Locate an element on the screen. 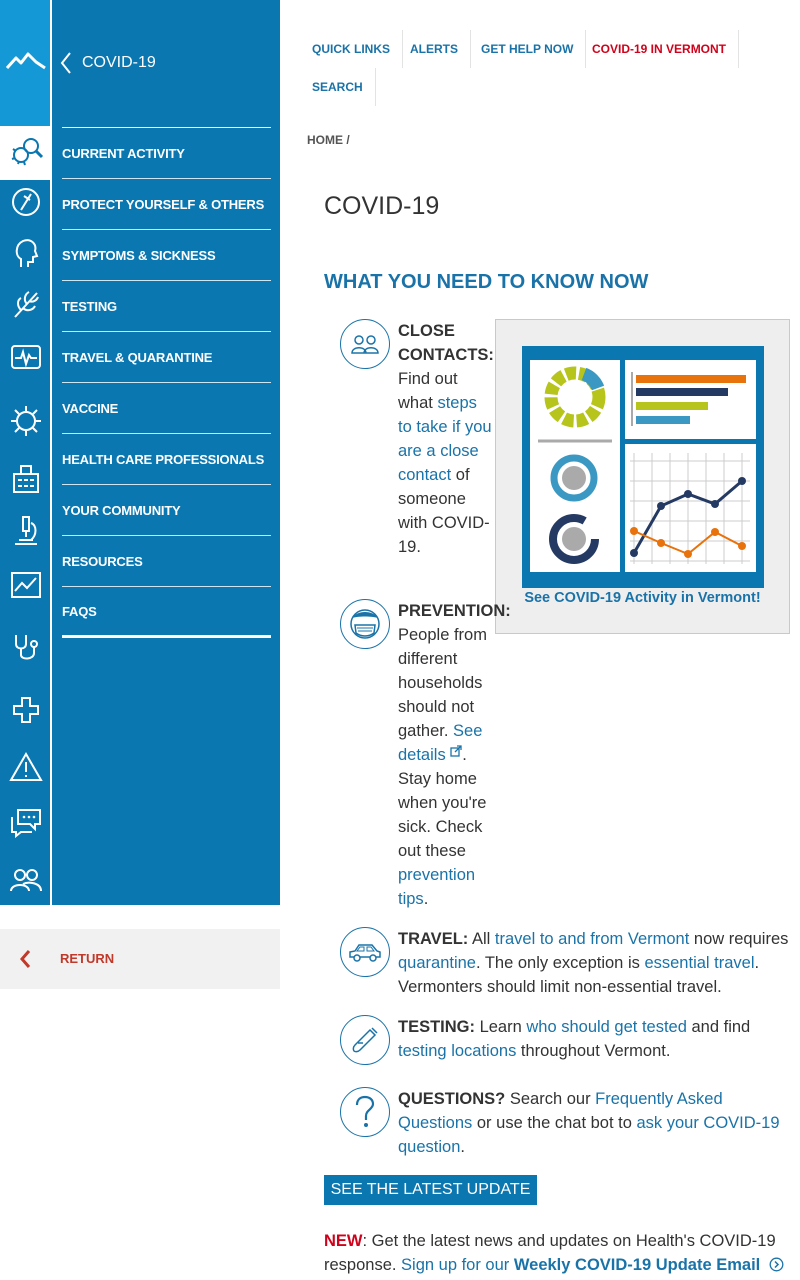 The image size is (800, 1280). return-button: RETURN is located at coordinates (140, 959).